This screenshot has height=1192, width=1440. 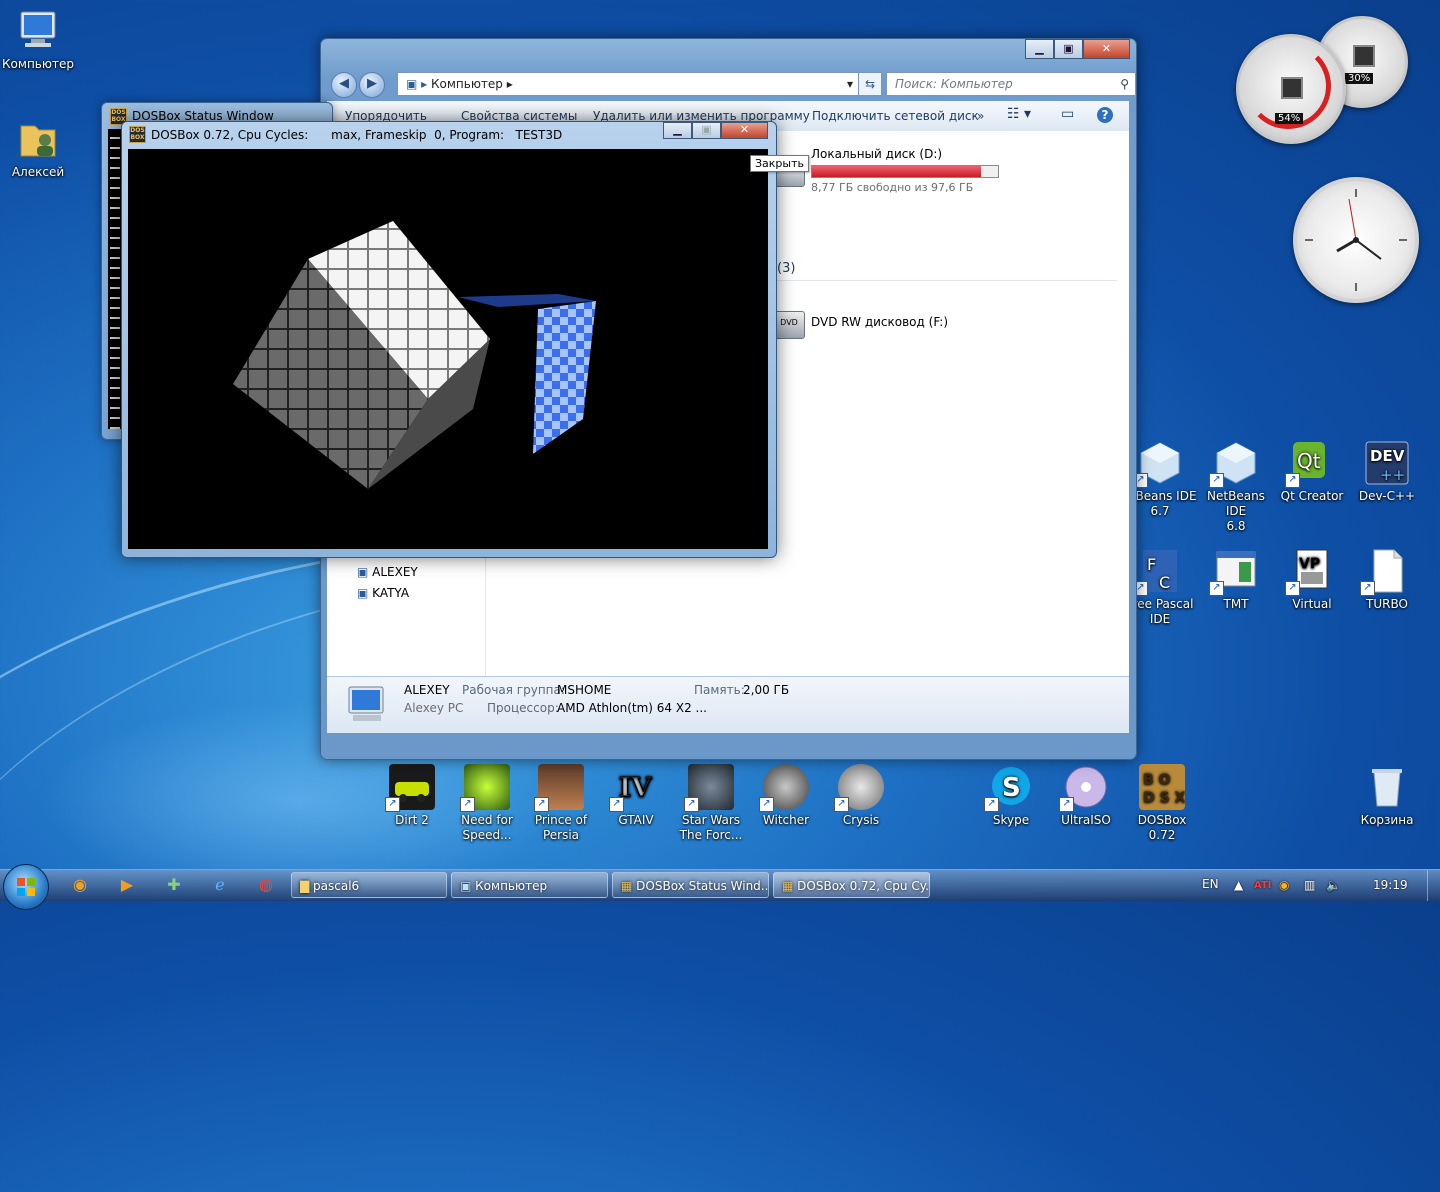 I want to click on search-input: Поиск: Компьютер ⚲, so click(x=1011, y=84).